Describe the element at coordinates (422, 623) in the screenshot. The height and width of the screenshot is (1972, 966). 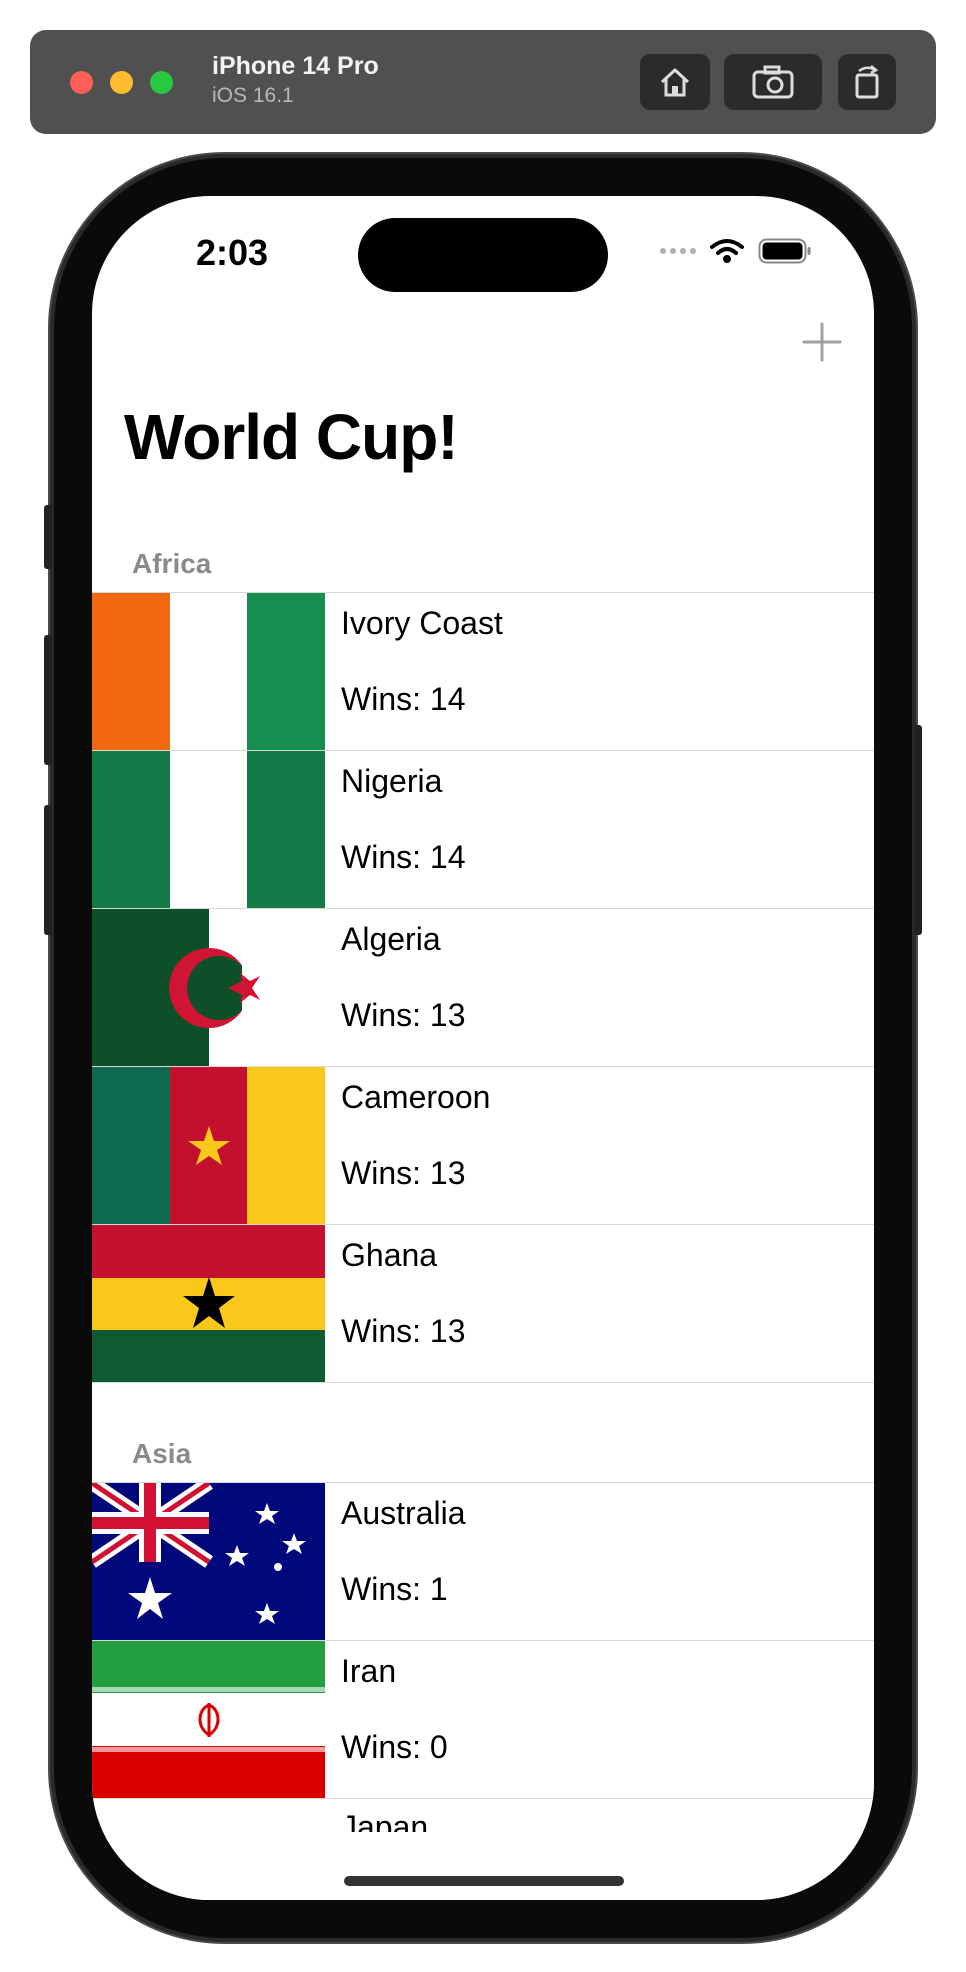
I see `country-name: Ivory Coast` at that location.